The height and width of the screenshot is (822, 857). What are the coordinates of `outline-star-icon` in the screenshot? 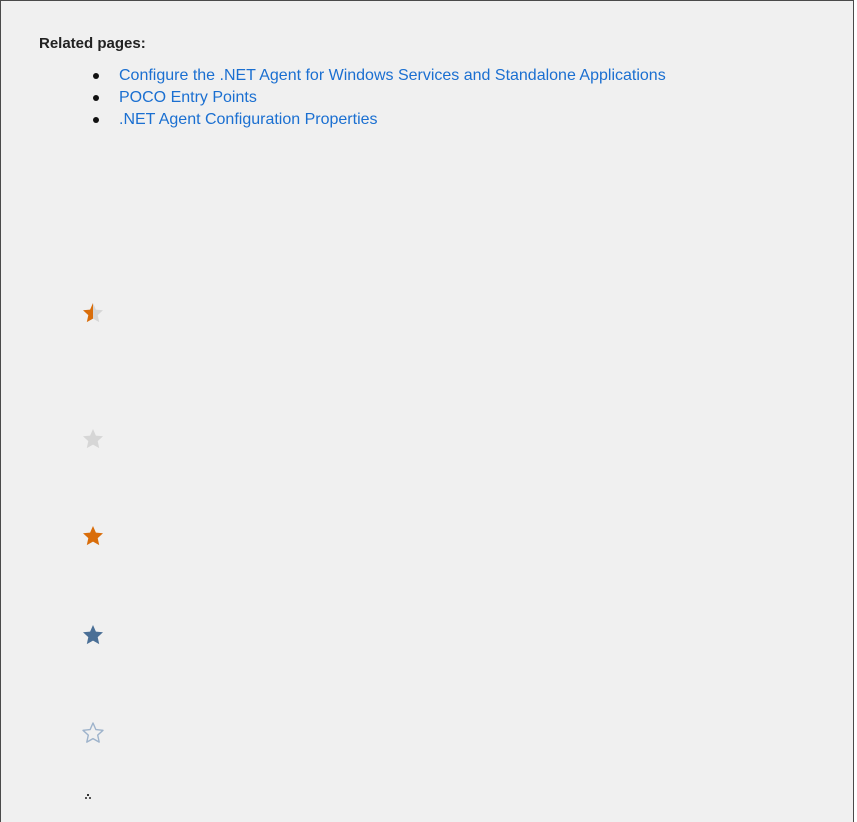 It's located at (93, 733).